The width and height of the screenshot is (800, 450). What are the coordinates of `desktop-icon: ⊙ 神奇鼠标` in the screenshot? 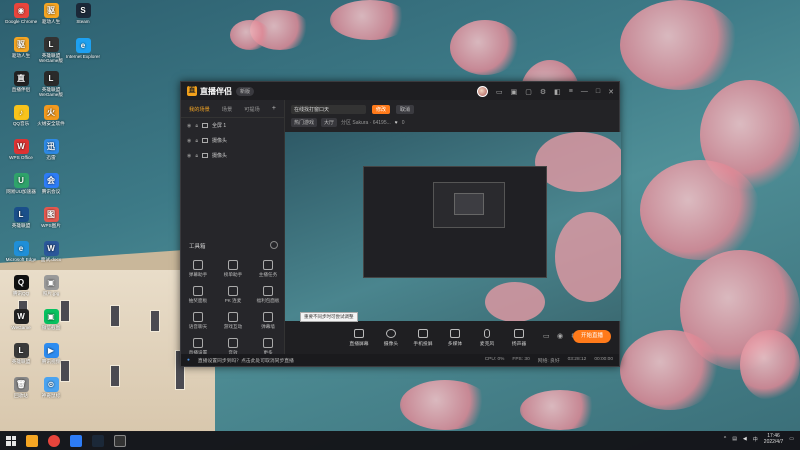 It's located at (51, 387).